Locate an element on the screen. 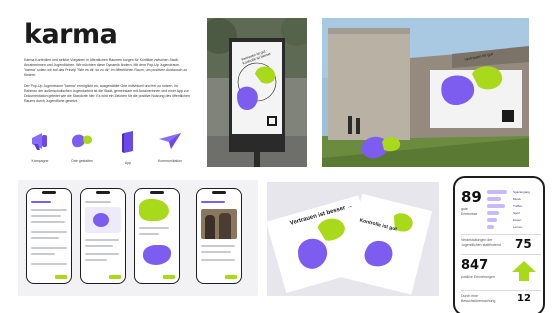  app-screen-shape is located at coordinates (157, 236).